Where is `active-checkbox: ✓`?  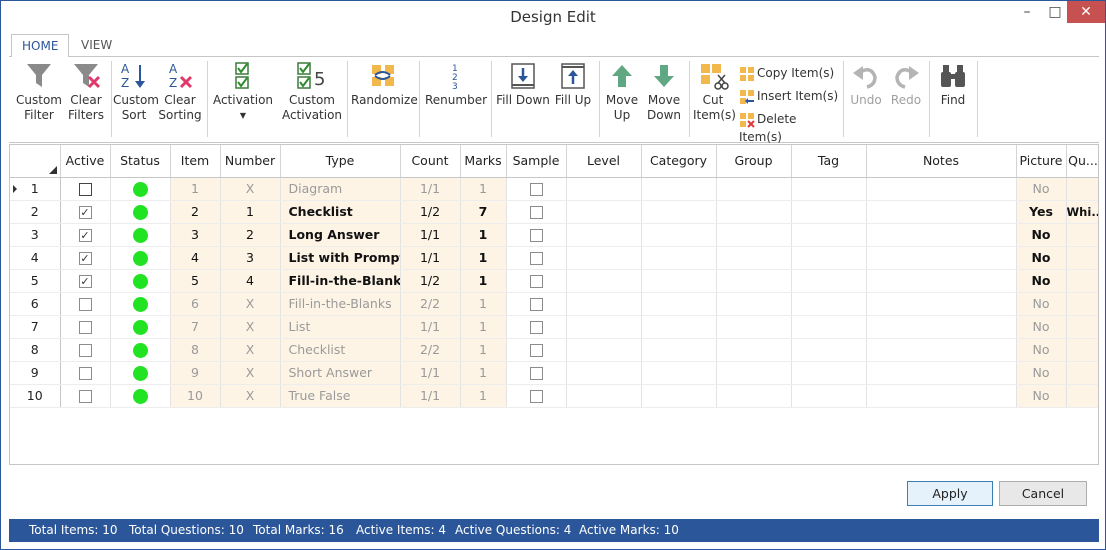 active-checkbox: ✓ is located at coordinates (85, 258).